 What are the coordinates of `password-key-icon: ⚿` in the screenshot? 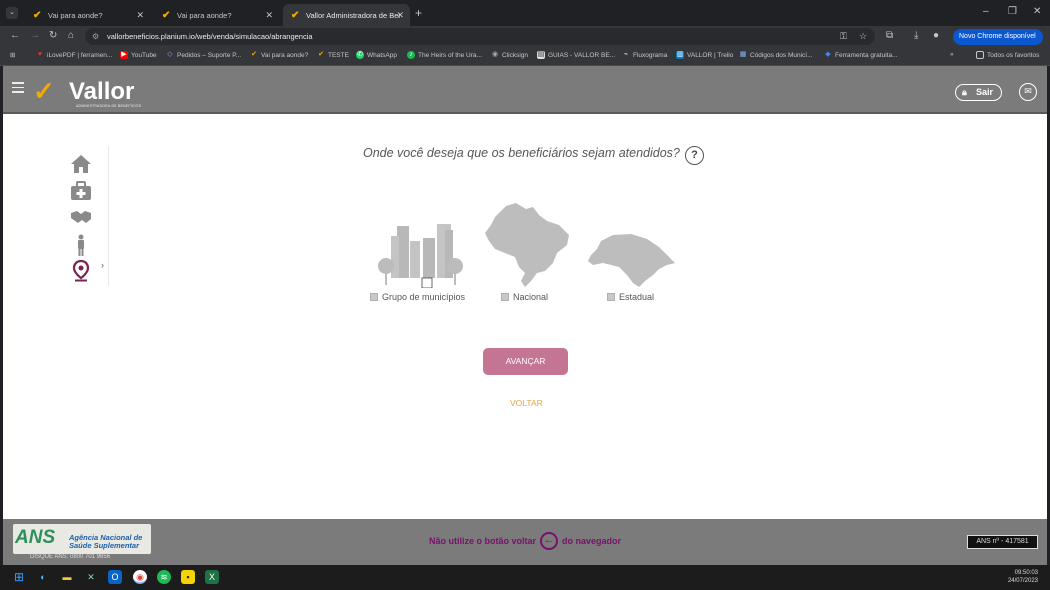 It's located at (843, 36).